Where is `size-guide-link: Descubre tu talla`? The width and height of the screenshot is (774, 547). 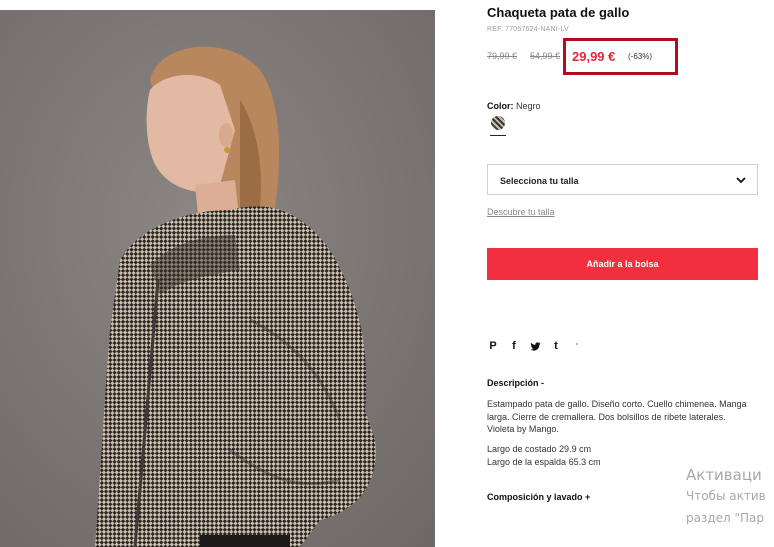
size-guide-link: Descubre tu talla is located at coordinates (521, 212).